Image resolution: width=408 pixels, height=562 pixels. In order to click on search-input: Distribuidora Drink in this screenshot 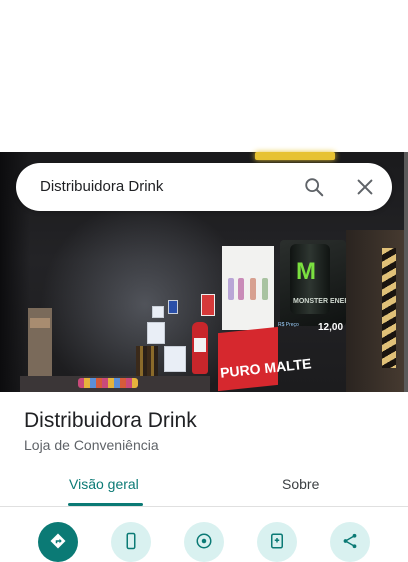, I will do `click(101, 186)`.